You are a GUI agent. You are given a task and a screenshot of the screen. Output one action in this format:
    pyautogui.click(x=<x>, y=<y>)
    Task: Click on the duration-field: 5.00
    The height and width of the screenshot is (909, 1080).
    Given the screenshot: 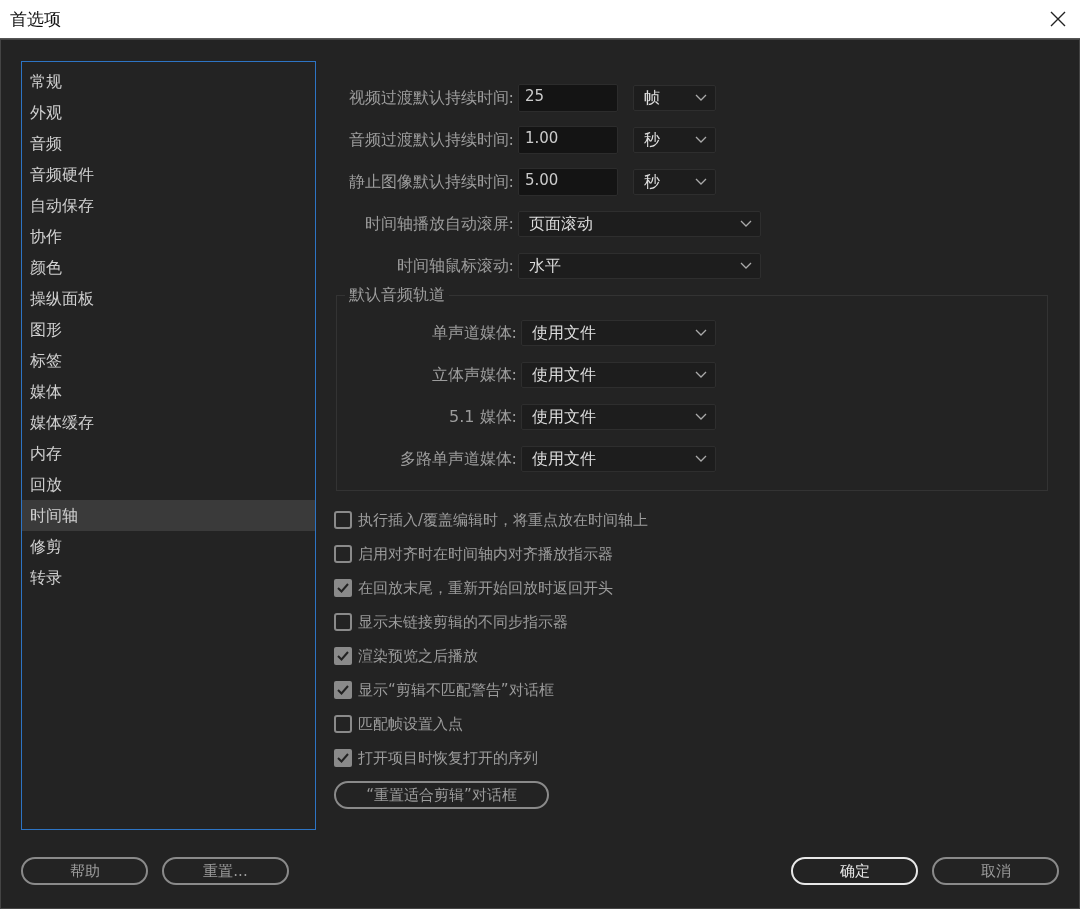 What is the action you would take?
    pyautogui.click(x=568, y=182)
    